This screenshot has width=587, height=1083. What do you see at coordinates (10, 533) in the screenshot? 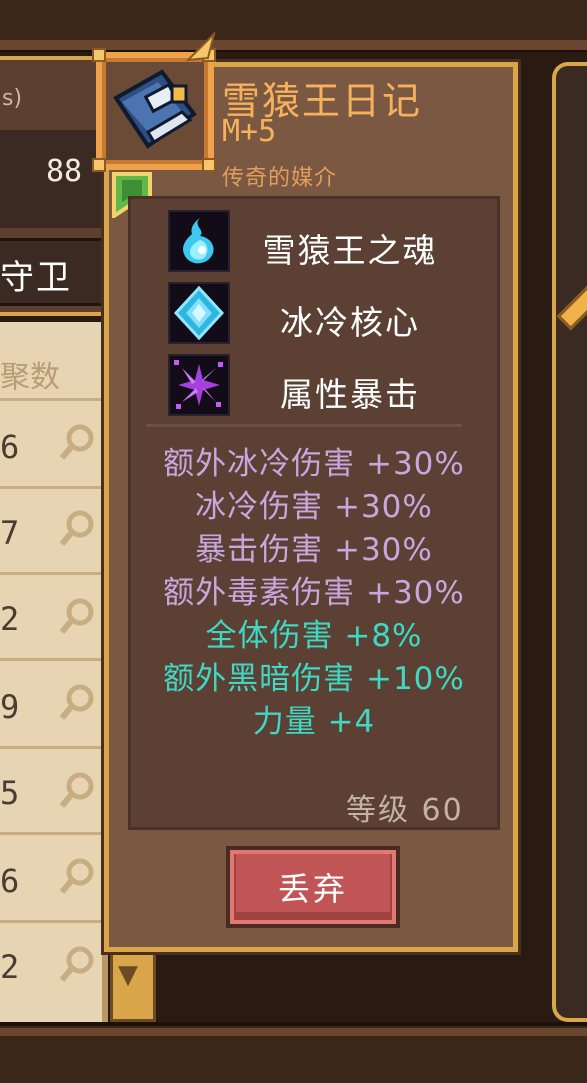
I see `row-value: 7` at bounding box center [10, 533].